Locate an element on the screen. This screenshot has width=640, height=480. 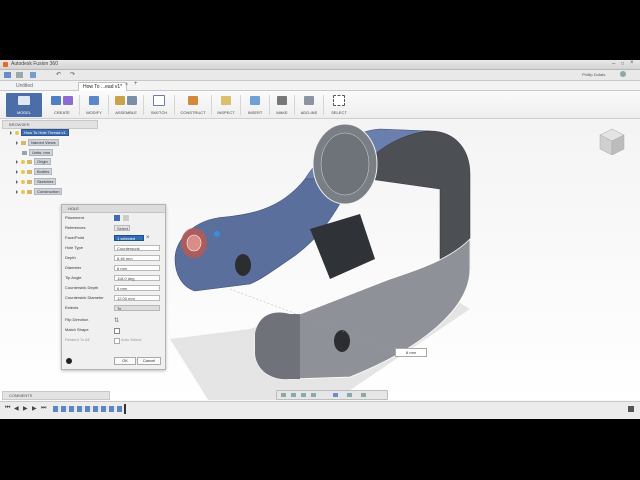
dialog-row-face-point: Face/Point 1 selected × is located at coordinates (113, 238).